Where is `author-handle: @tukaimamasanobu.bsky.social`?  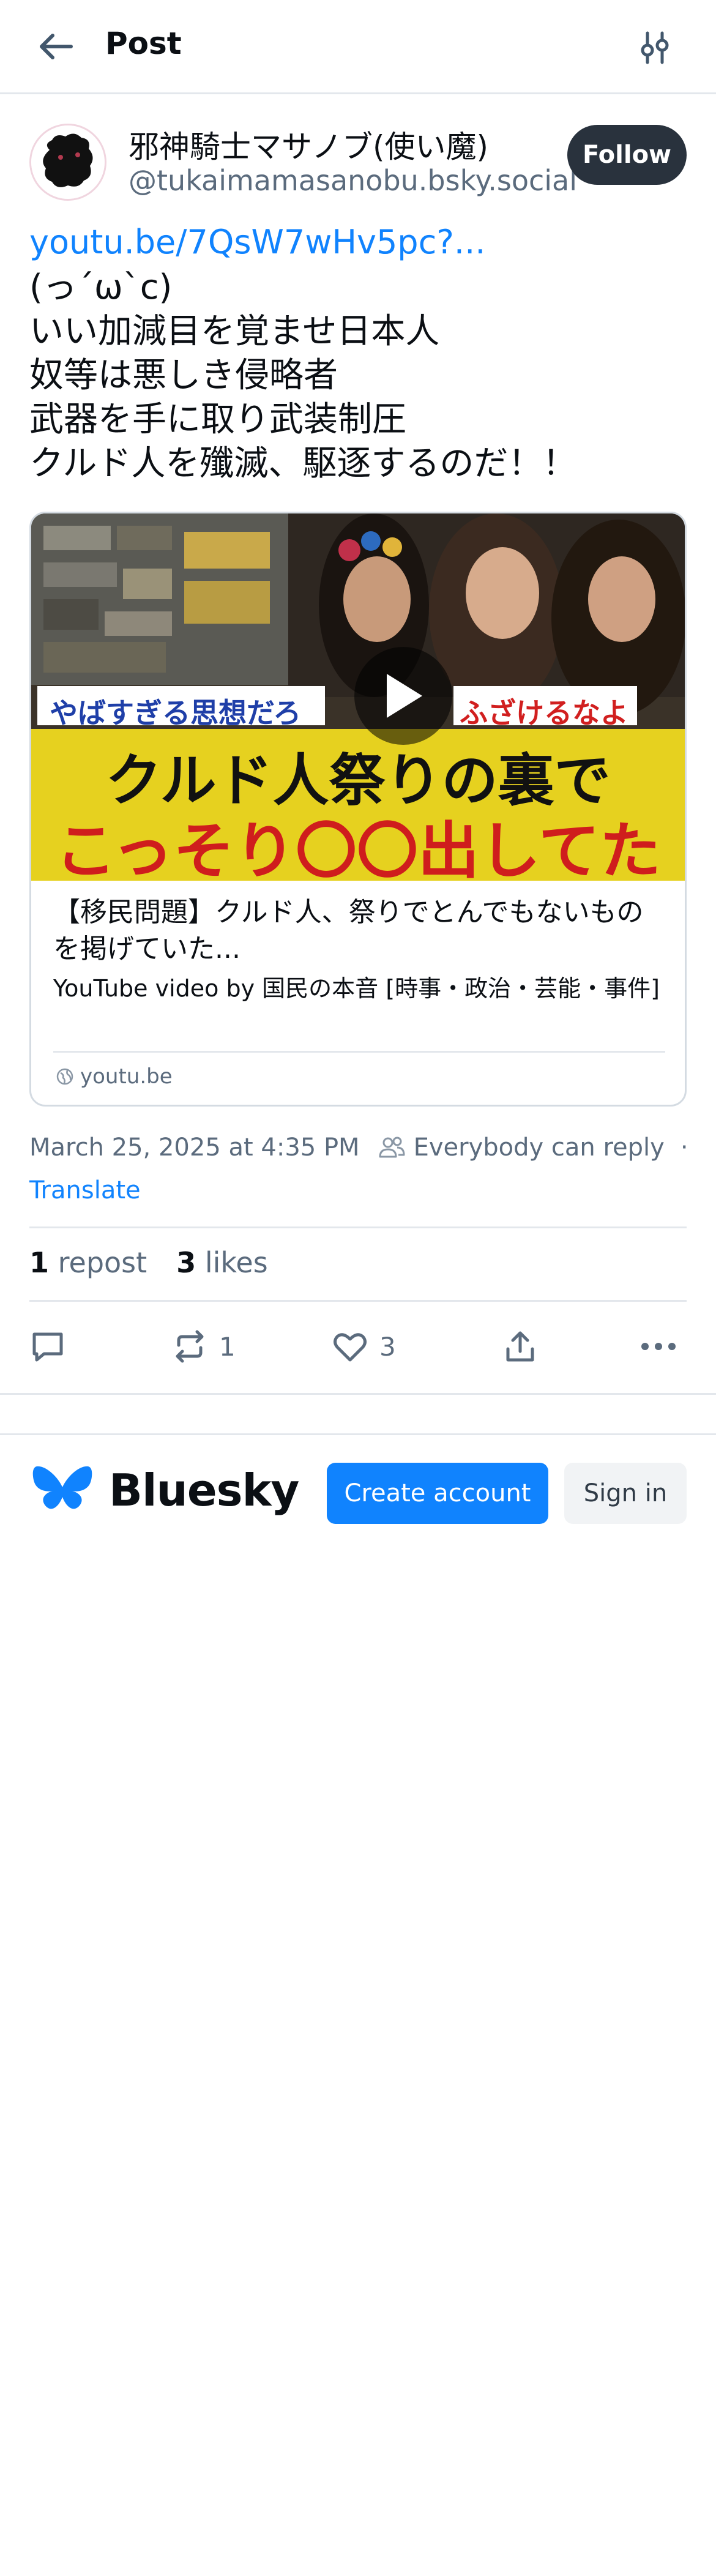 author-handle: @tukaimamasanobu.bsky.social is located at coordinates (353, 180).